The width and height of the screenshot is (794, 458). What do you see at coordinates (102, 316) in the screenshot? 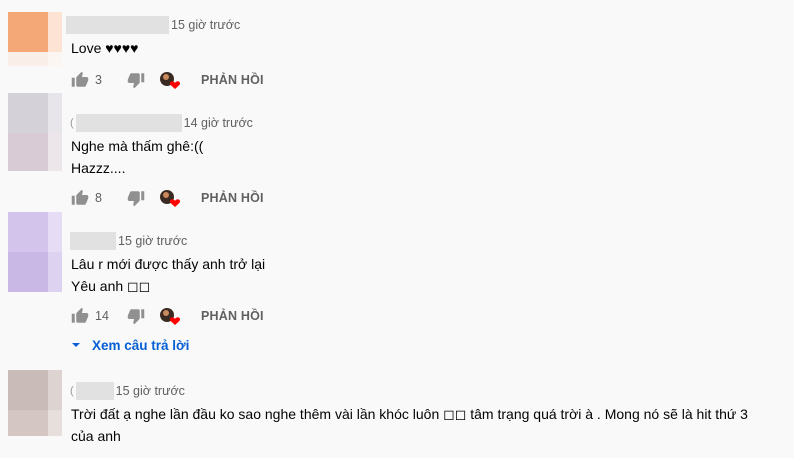
I see `like-count: 14` at bounding box center [102, 316].